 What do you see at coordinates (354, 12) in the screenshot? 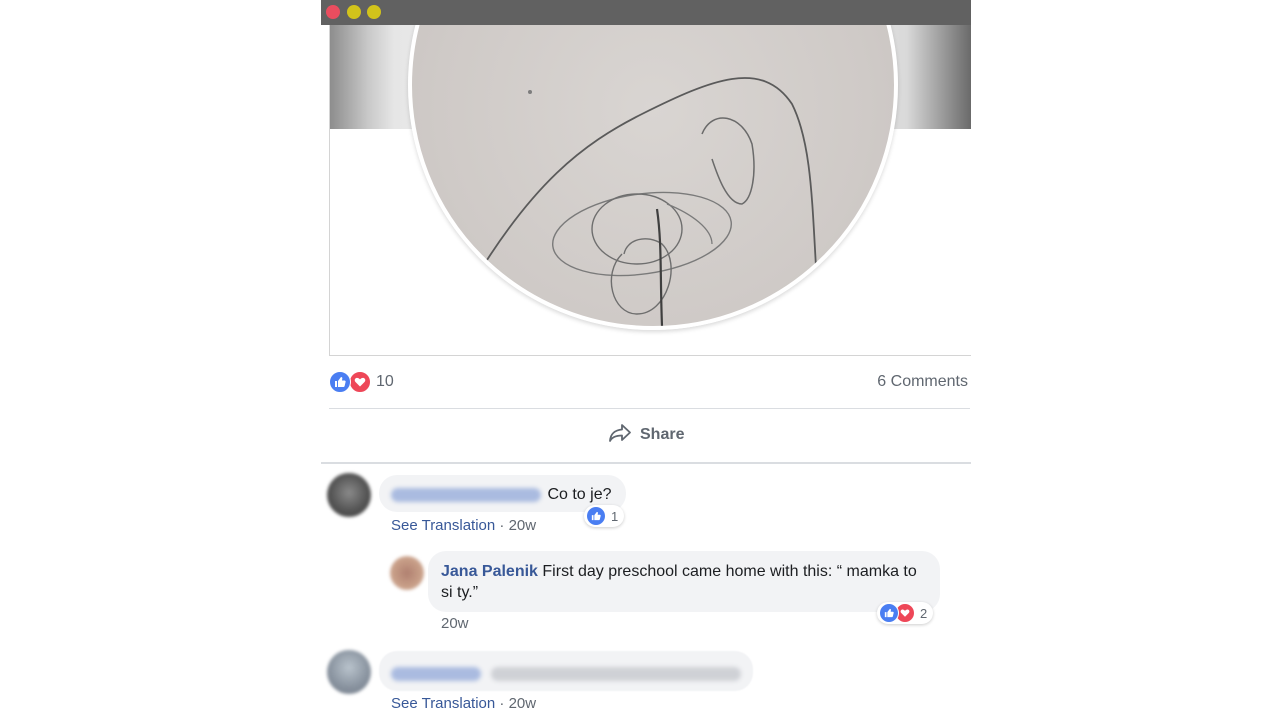
I see `minimize-window-button` at bounding box center [354, 12].